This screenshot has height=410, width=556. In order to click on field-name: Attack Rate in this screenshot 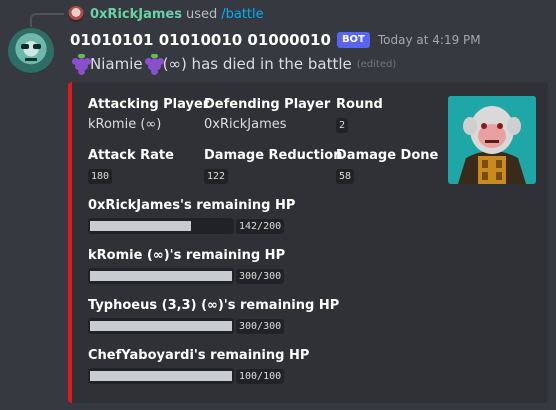, I will do `click(131, 155)`.